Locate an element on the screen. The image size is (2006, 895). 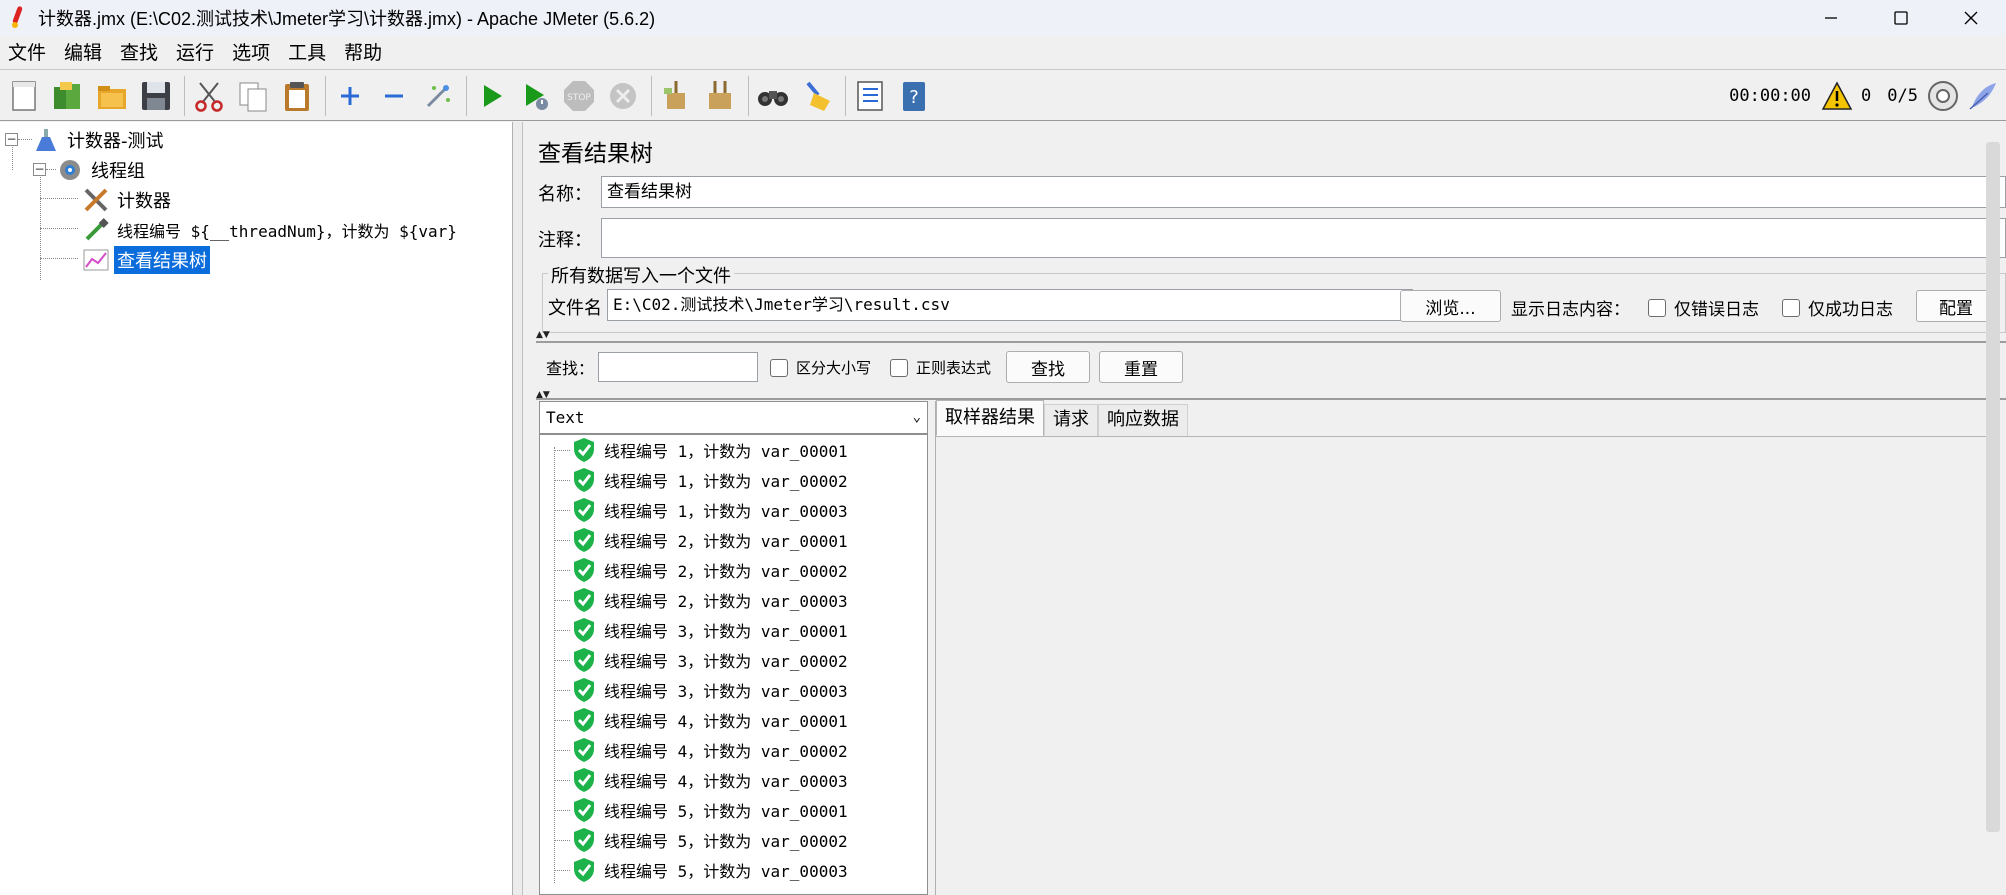
result-row: 线程编号 2，计数为 var_00001 is located at coordinates (701, 540).